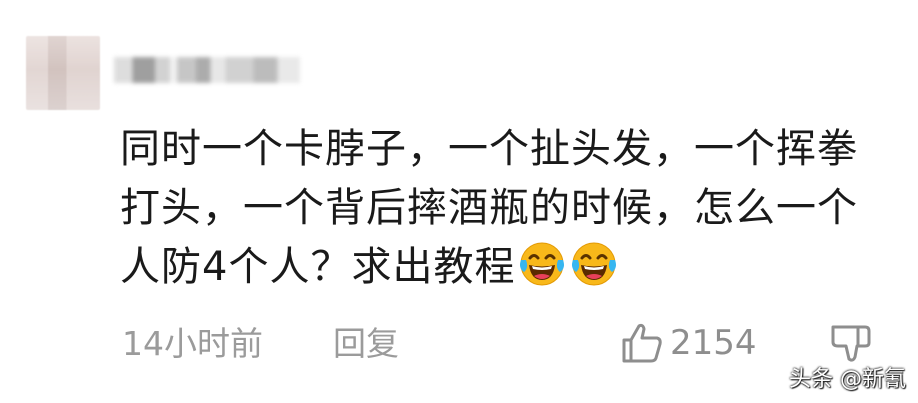 The width and height of the screenshot is (918, 403). What do you see at coordinates (847, 379) in the screenshot?
I see `watermark: 头条 @新氰` at bounding box center [847, 379].